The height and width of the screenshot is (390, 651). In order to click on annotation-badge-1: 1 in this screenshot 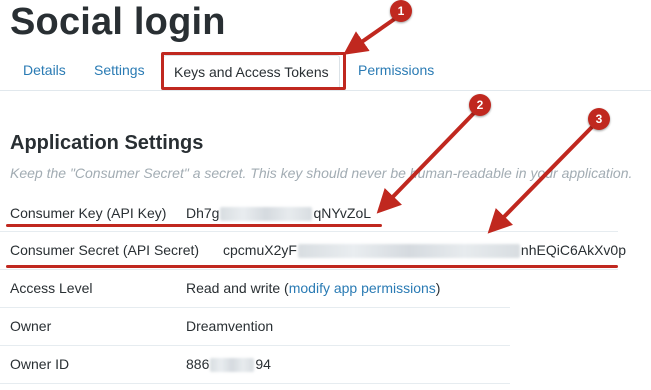, I will do `click(401, 11)`.